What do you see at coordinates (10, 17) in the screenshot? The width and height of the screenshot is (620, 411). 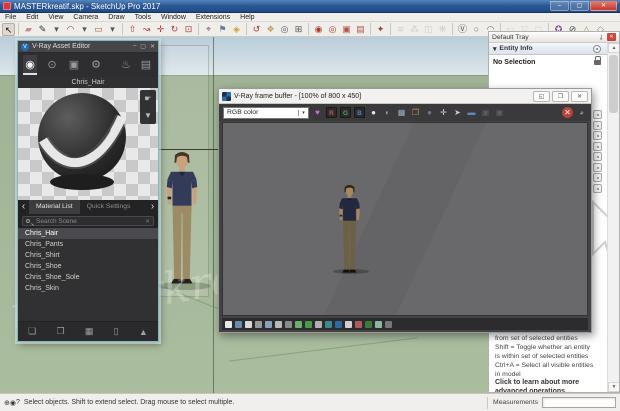 I see `menu-item-file: File` at bounding box center [10, 17].